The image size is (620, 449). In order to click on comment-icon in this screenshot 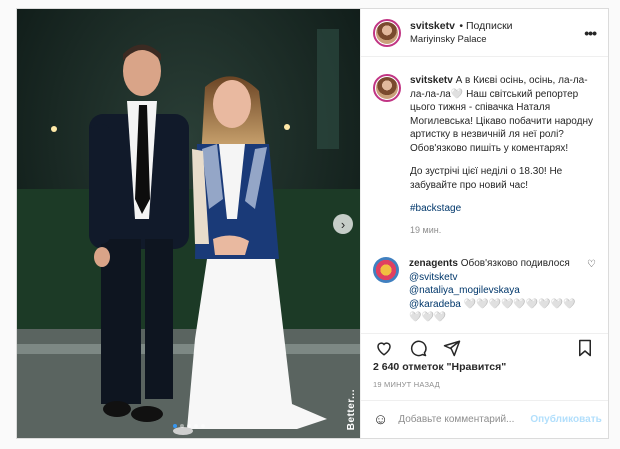, I will do `click(418, 348)`.